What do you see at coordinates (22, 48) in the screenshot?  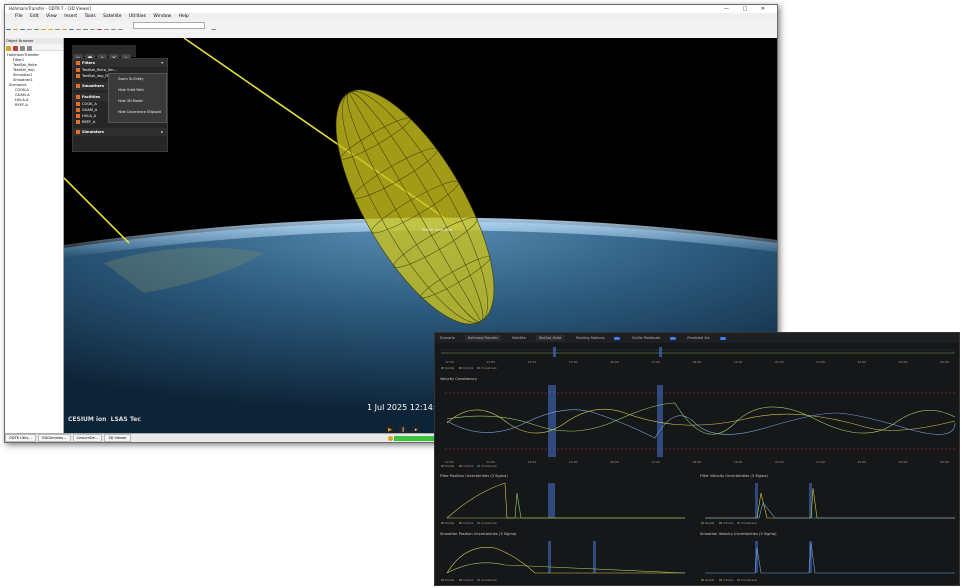 I see `ob-copy-icon` at bounding box center [22, 48].